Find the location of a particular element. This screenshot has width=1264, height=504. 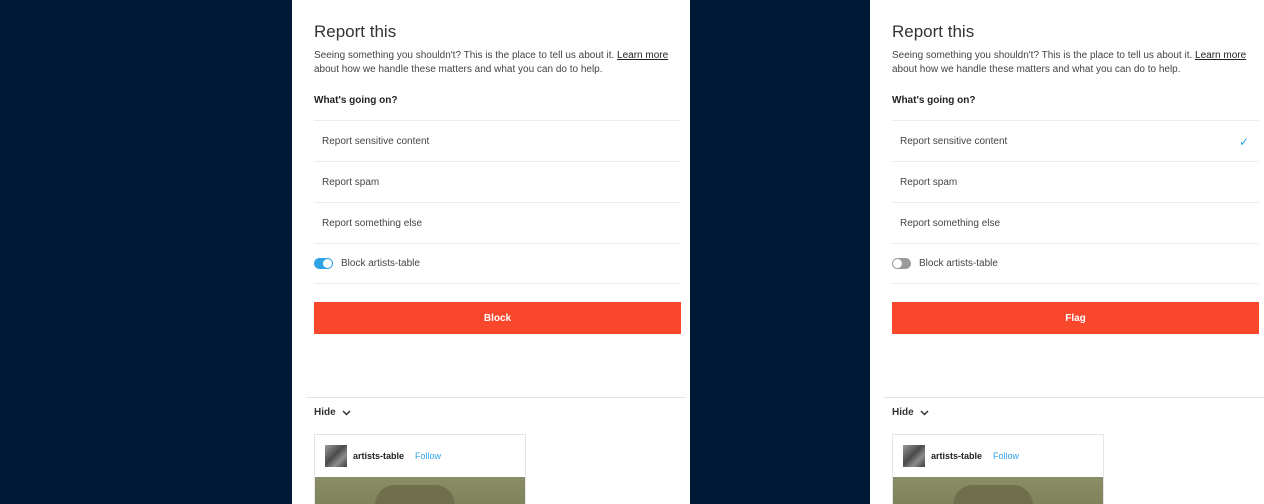

dark-background-right is located at coordinates (780, 252).